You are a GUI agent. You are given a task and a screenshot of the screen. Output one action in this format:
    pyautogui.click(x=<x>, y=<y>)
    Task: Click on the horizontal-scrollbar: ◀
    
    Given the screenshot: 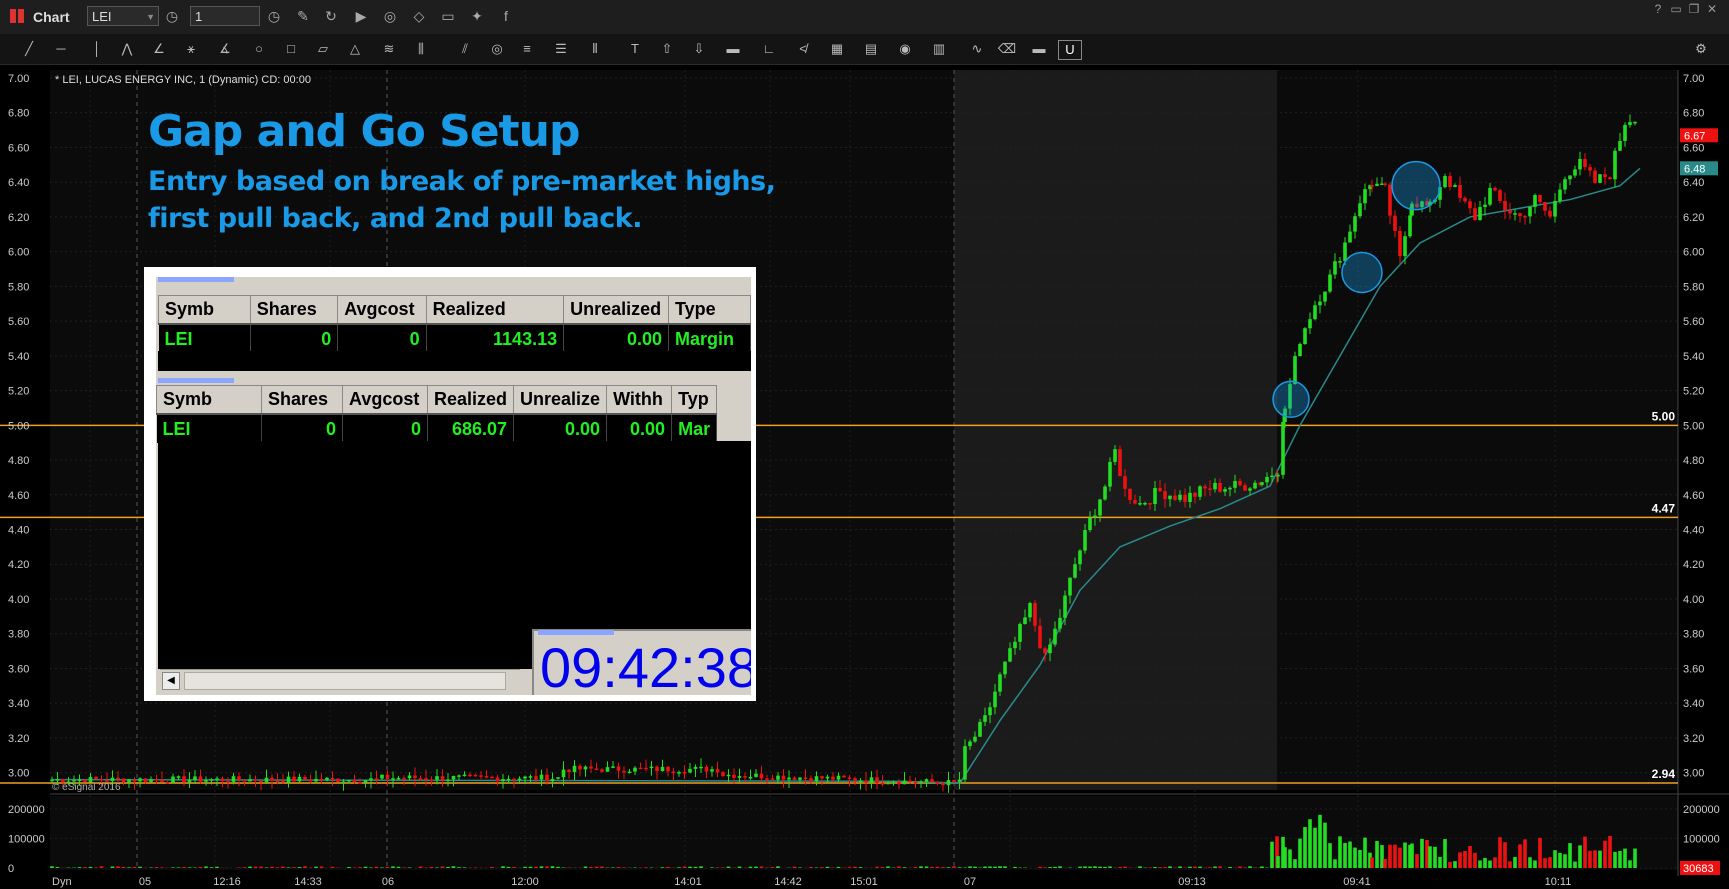 What is the action you would take?
    pyautogui.click(x=340, y=679)
    